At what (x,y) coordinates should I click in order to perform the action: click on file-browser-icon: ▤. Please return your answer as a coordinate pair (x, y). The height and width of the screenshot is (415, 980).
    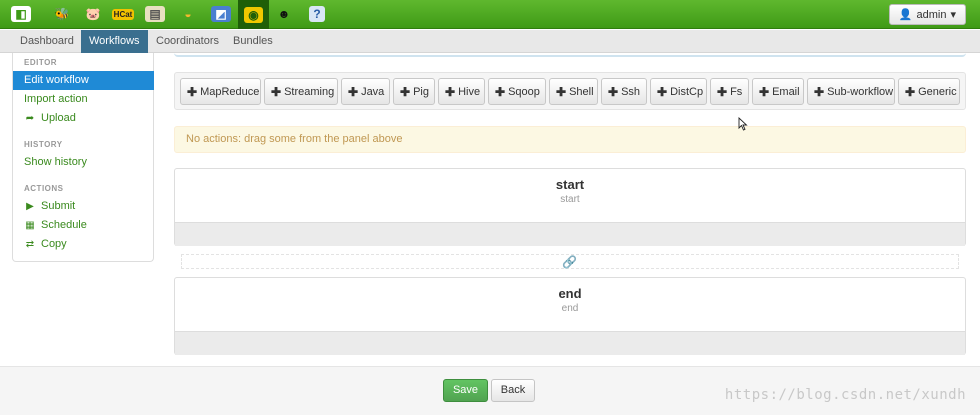
    Looking at the image, I should click on (155, 14).